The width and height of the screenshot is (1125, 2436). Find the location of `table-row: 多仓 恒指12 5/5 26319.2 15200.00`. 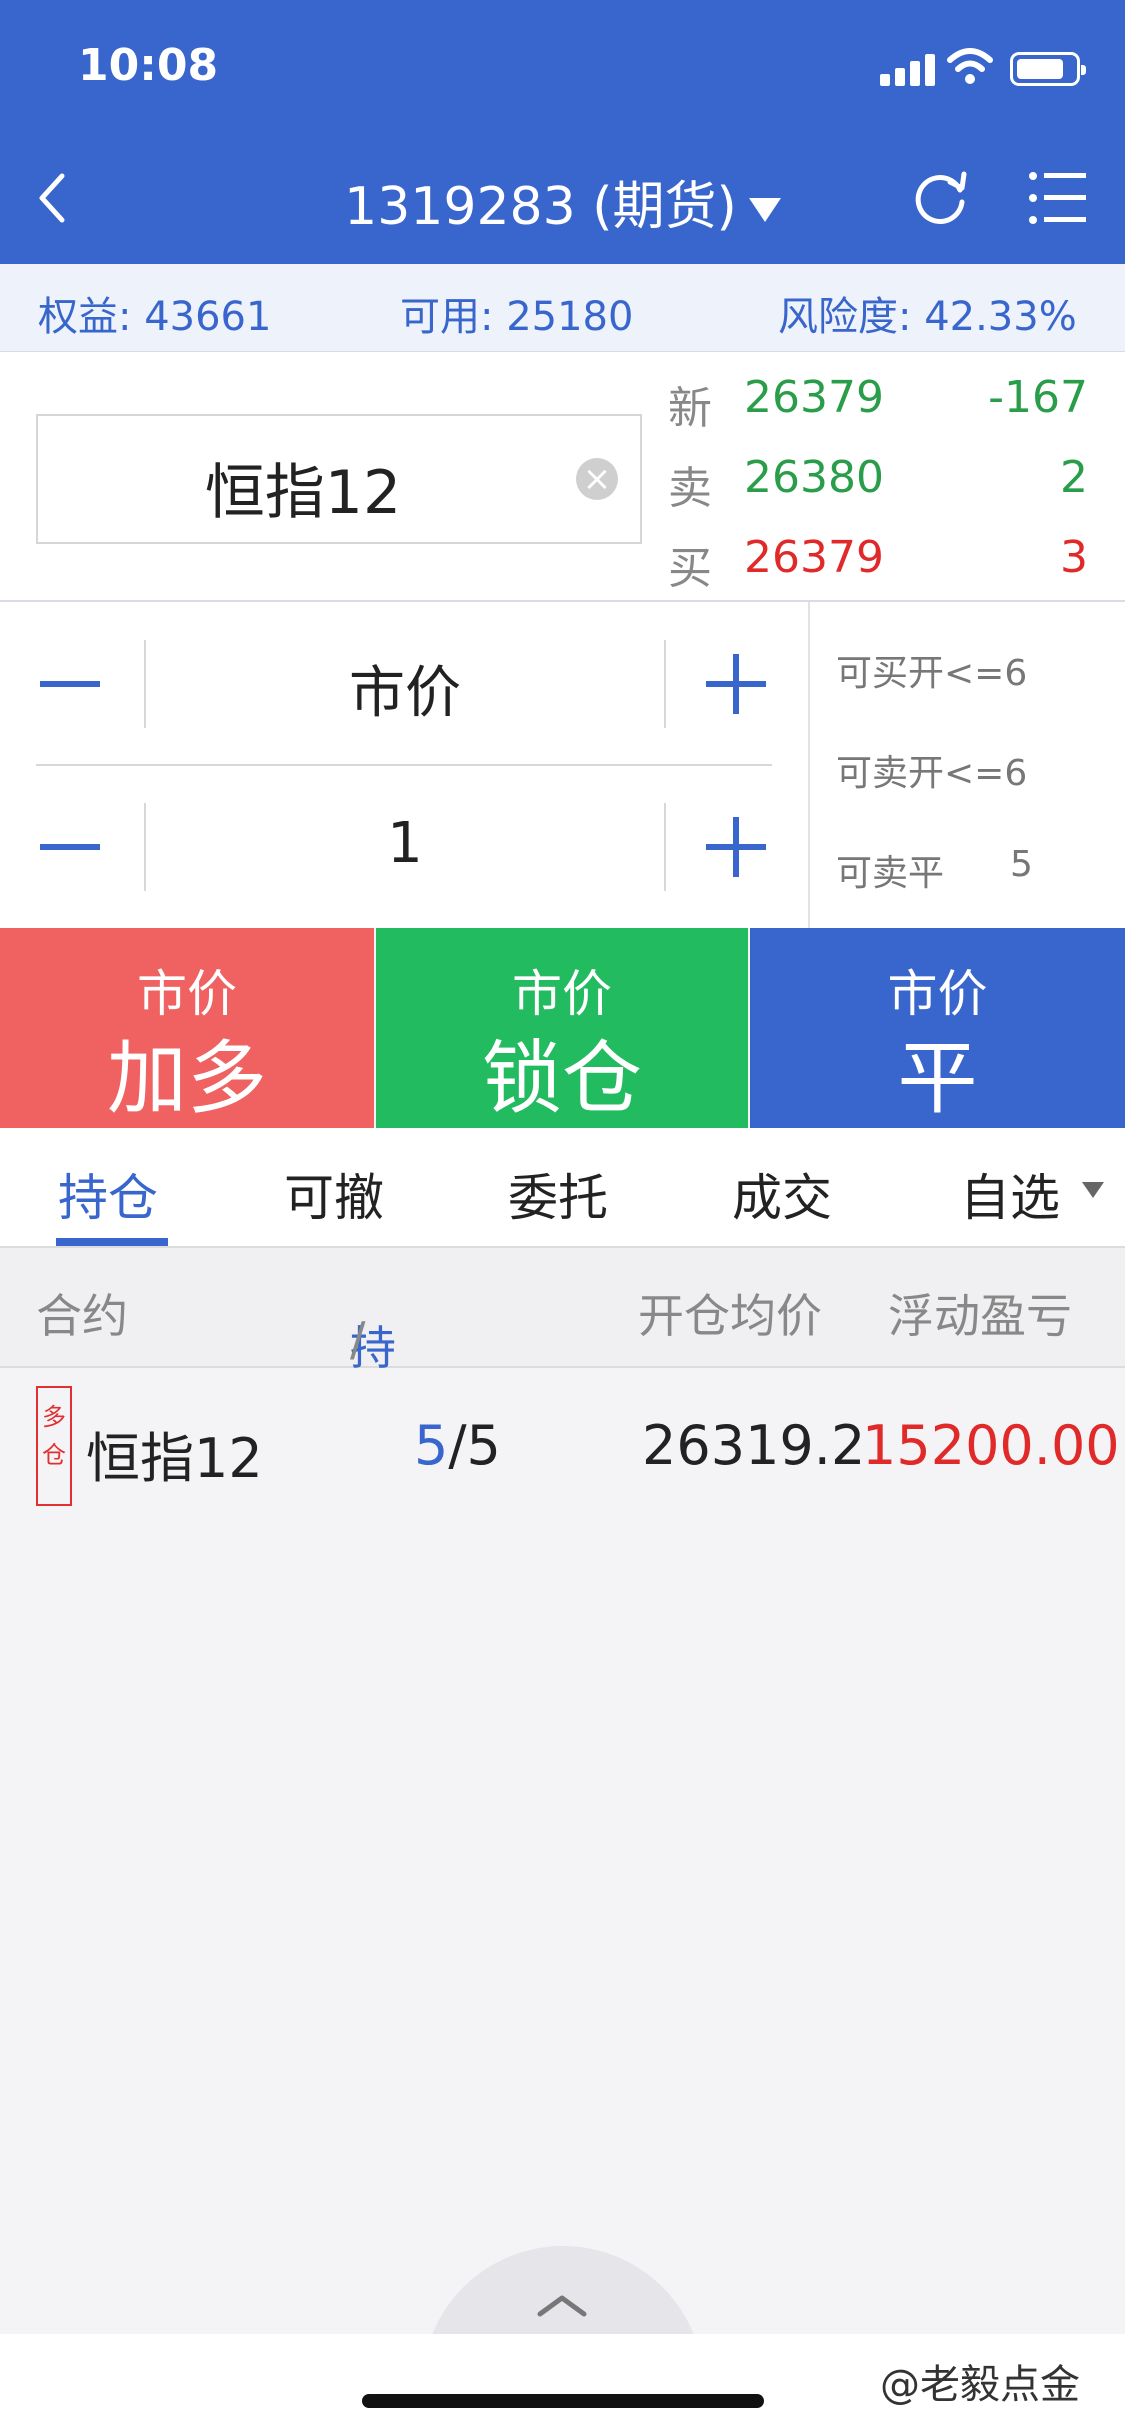

table-row: 多仓 恒指12 5/5 26319.2 15200.00 is located at coordinates (562, 1445).